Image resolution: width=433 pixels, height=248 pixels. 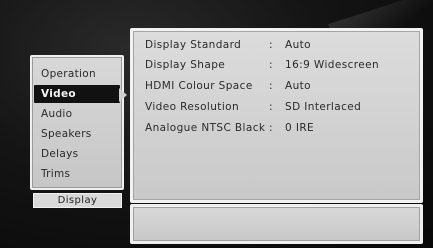 What do you see at coordinates (77, 74) in the screenshot?
I see `menu-item-operation: Operation` at bounding box center [77, 74].